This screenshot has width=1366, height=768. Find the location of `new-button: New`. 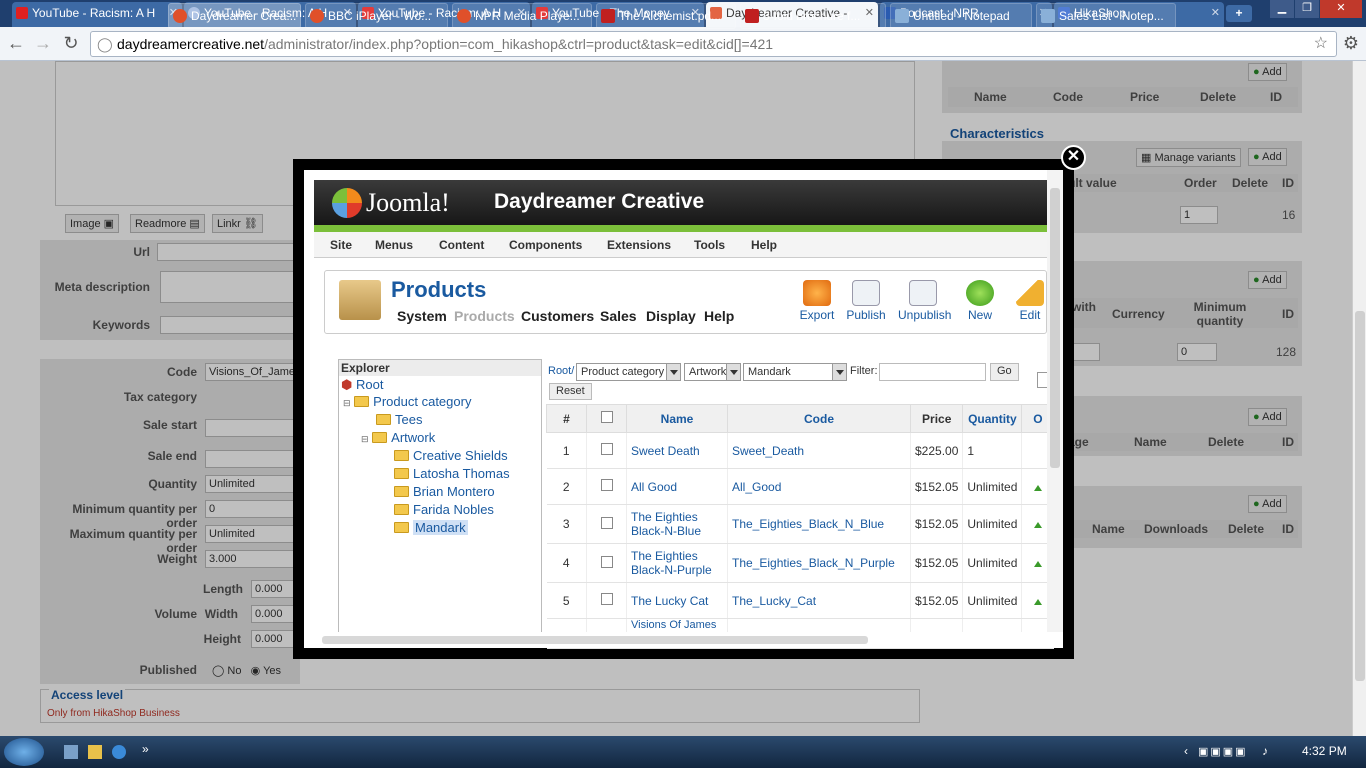

new-button: New is located at coordinates (980, 301).